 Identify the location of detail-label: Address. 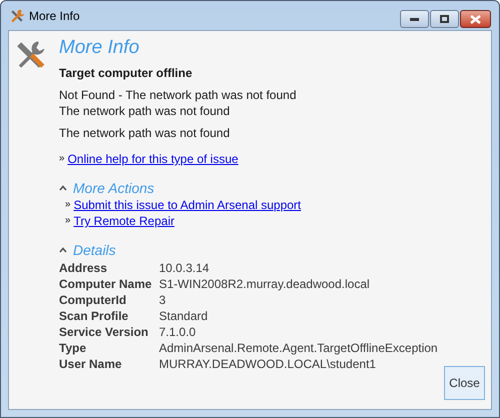
(83, 268).